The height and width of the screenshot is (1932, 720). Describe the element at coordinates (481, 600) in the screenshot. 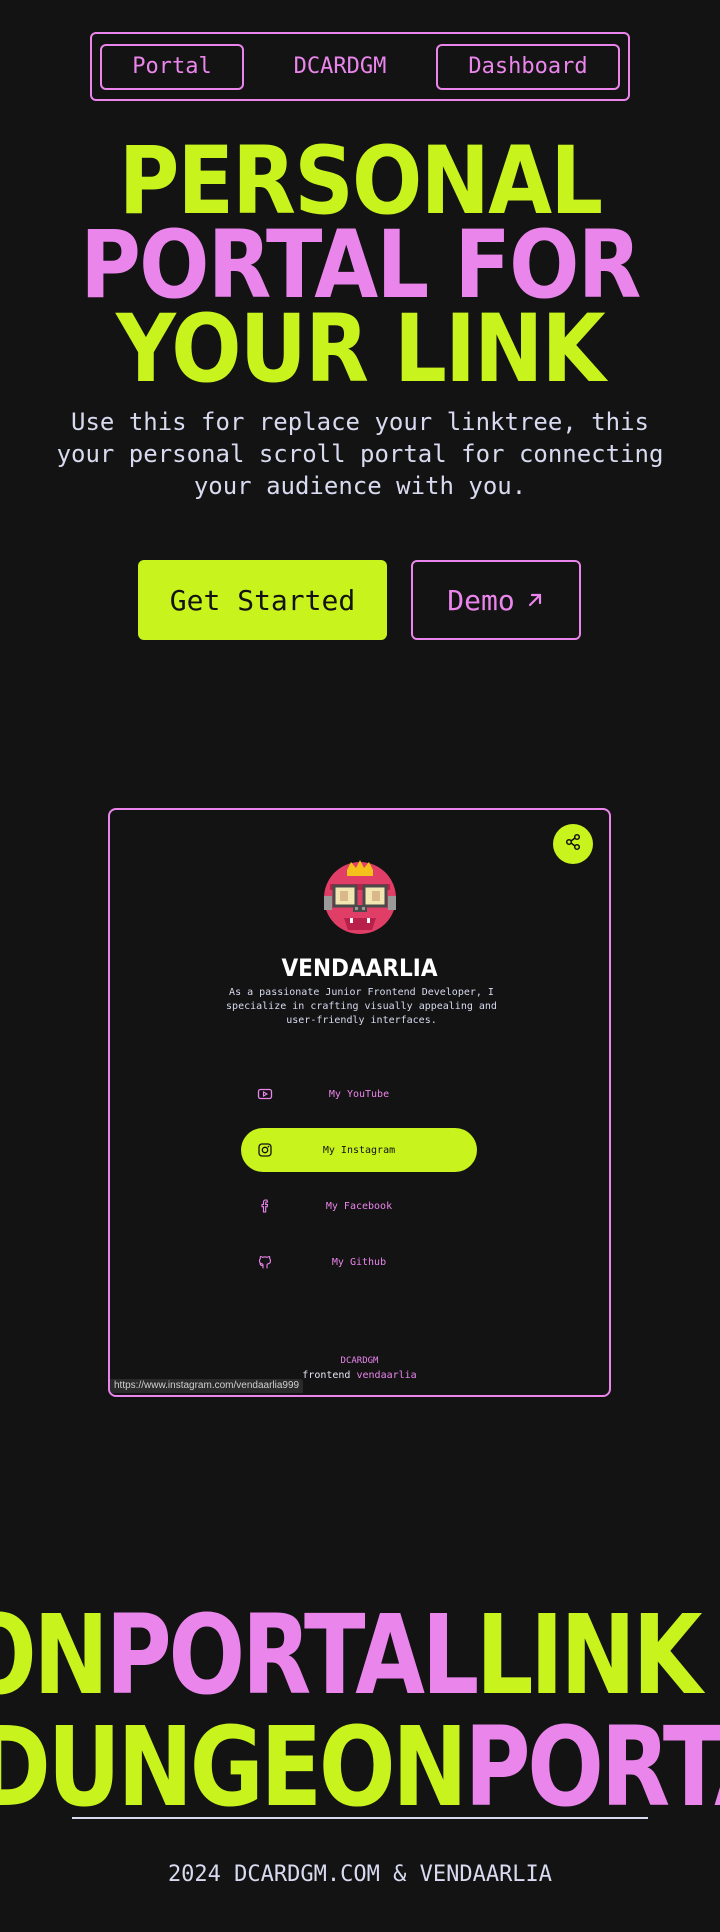

I see `demo-button-label: Demo` at that location.